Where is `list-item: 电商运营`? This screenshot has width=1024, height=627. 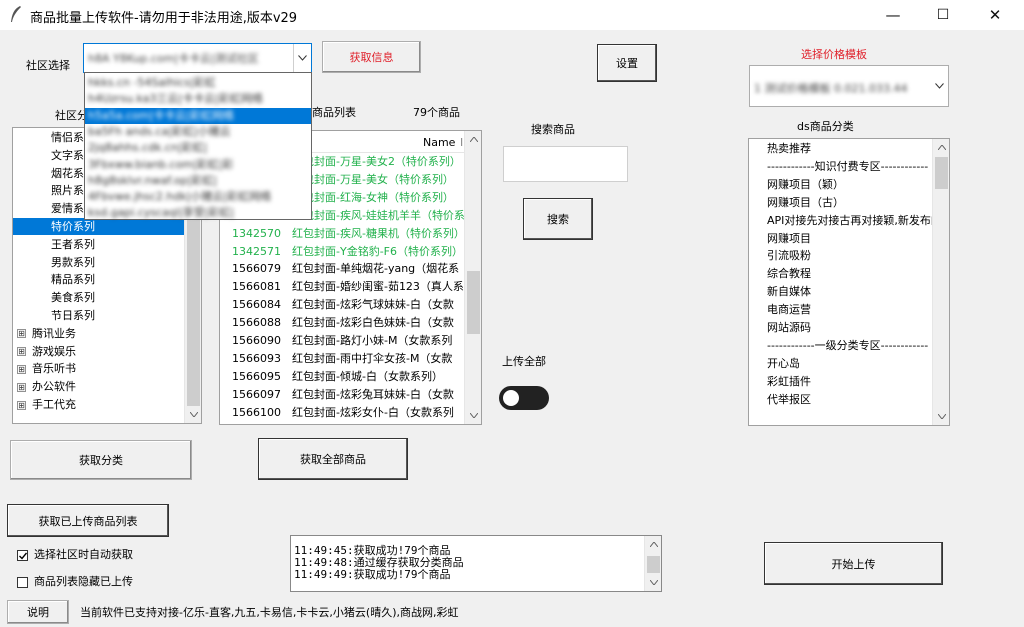 list-item: 电商运营 is located at coordinates (842, 310).